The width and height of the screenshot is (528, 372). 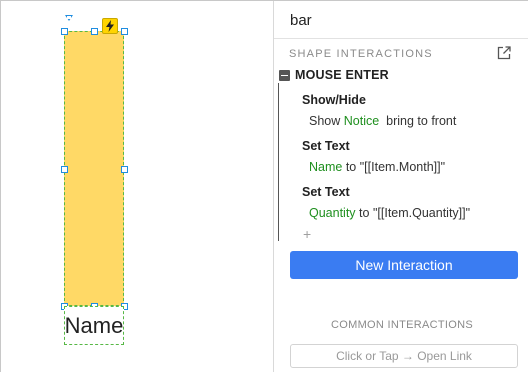 I want to click on name-text-shape: Name, so click(x=94, y=325).